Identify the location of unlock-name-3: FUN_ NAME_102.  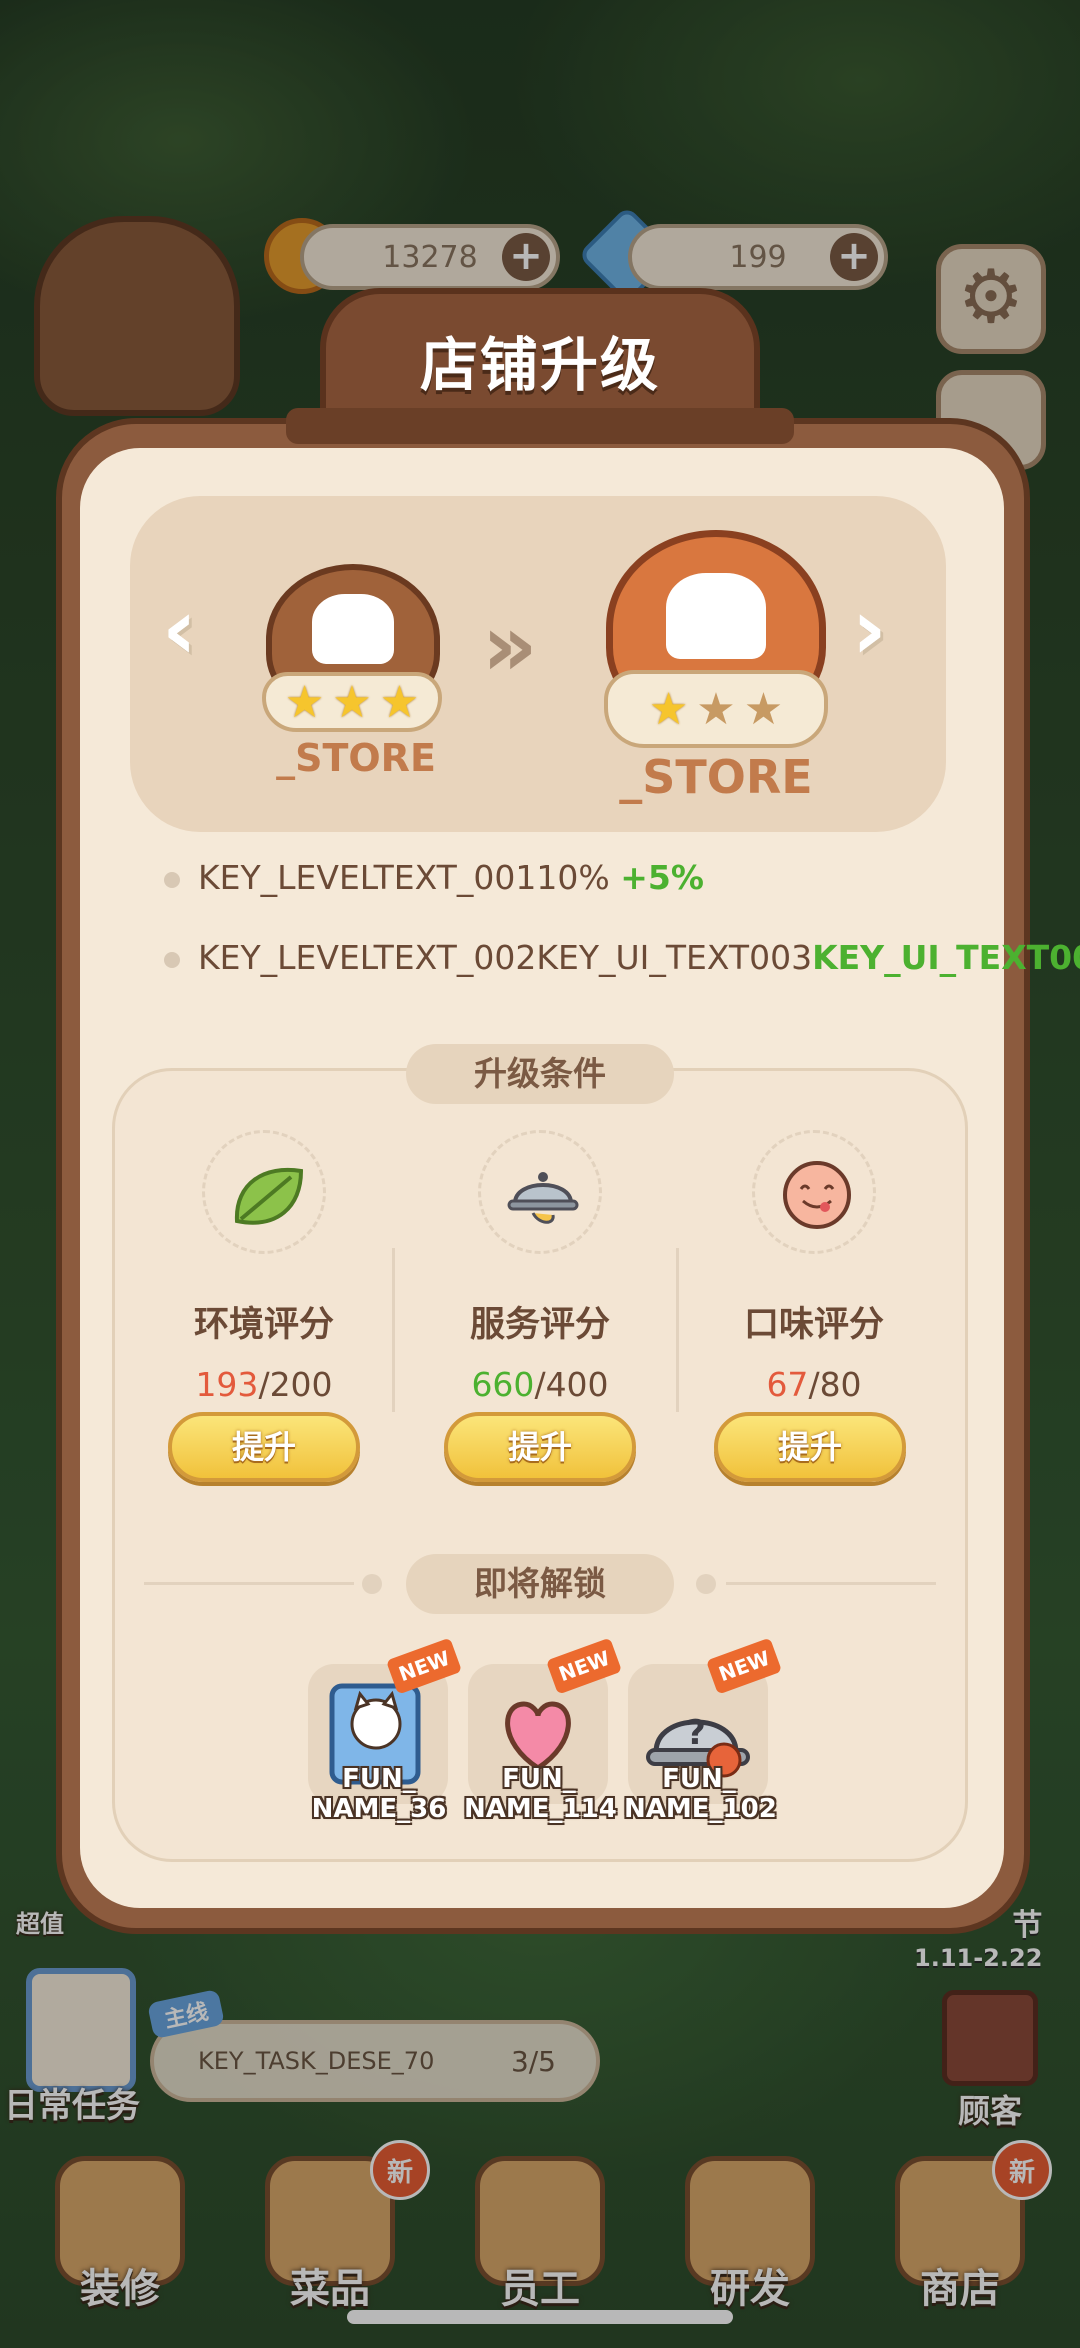
(700, 1794).